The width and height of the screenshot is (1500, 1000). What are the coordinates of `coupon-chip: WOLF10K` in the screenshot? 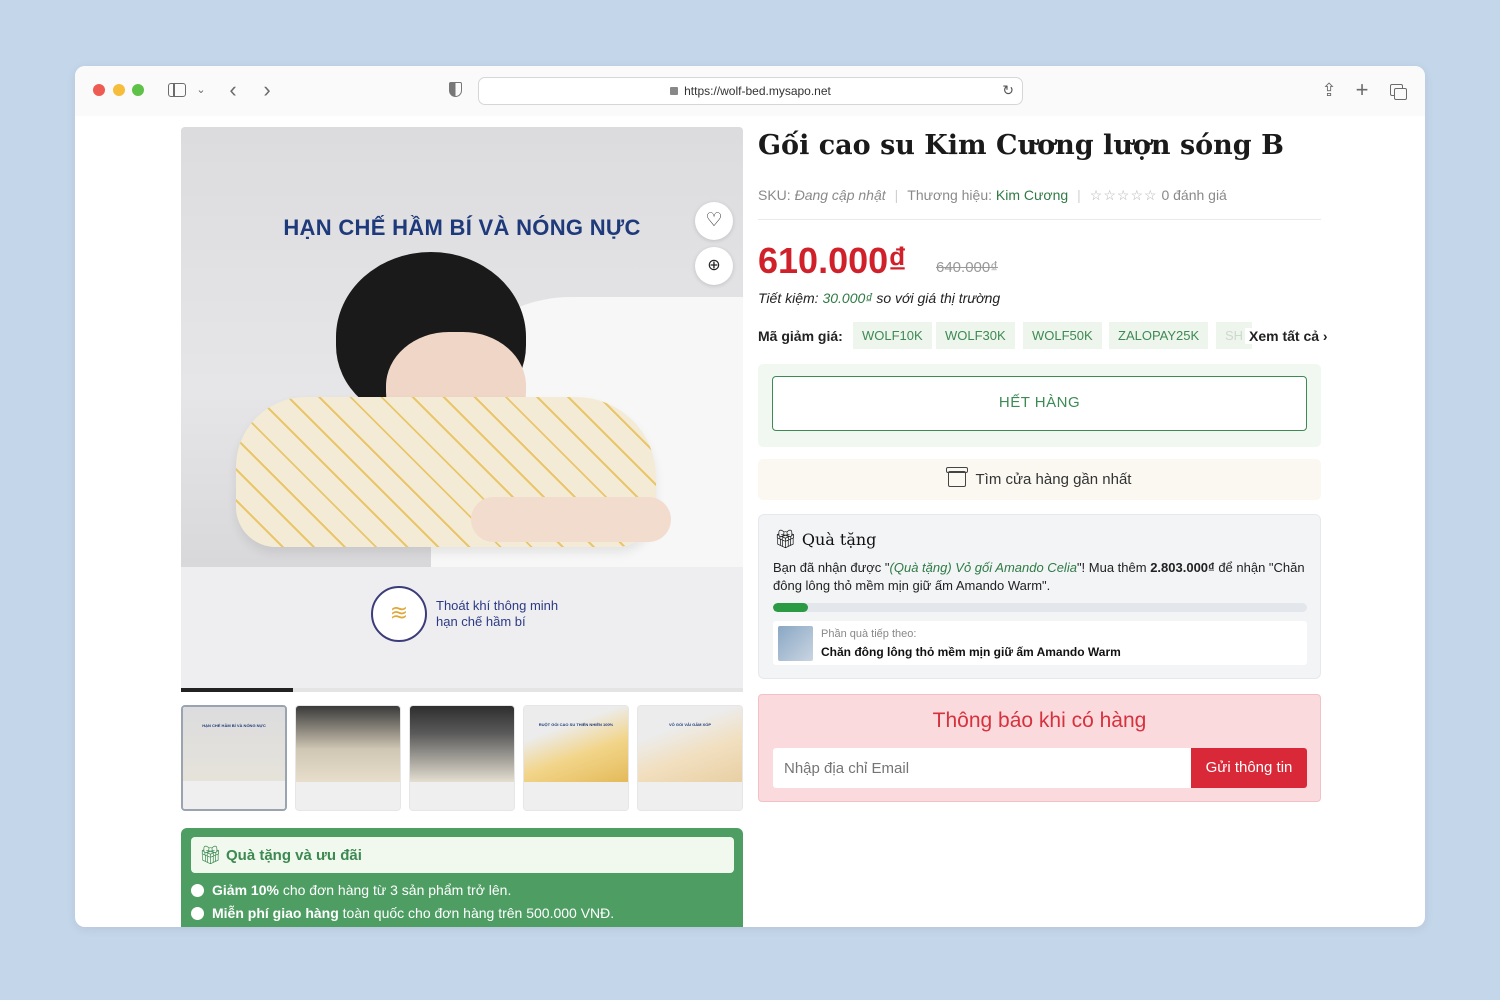 It's located at (892, 335).